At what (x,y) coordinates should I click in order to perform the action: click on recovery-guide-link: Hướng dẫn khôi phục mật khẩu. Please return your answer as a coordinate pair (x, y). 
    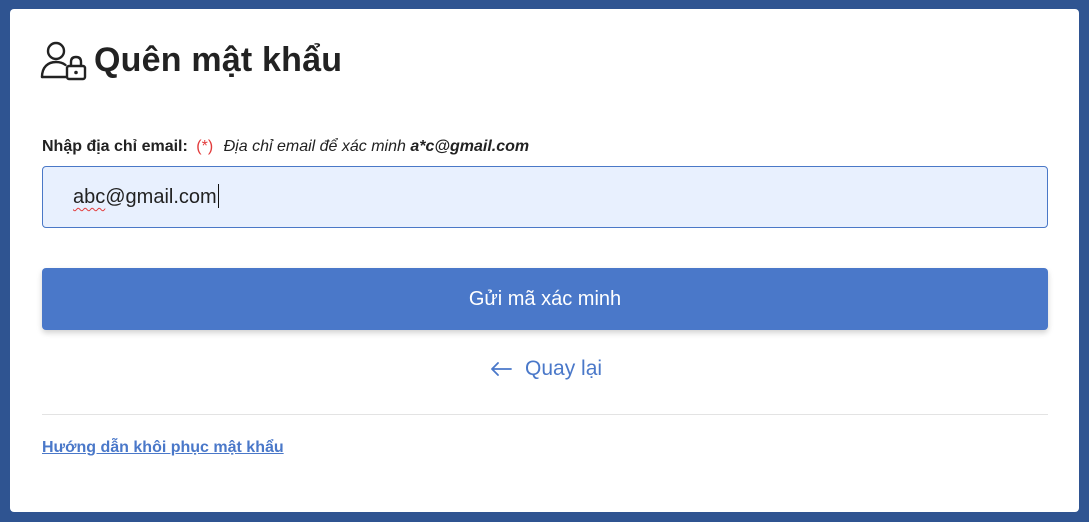
    Looking at the image, I should click on (163, 448).